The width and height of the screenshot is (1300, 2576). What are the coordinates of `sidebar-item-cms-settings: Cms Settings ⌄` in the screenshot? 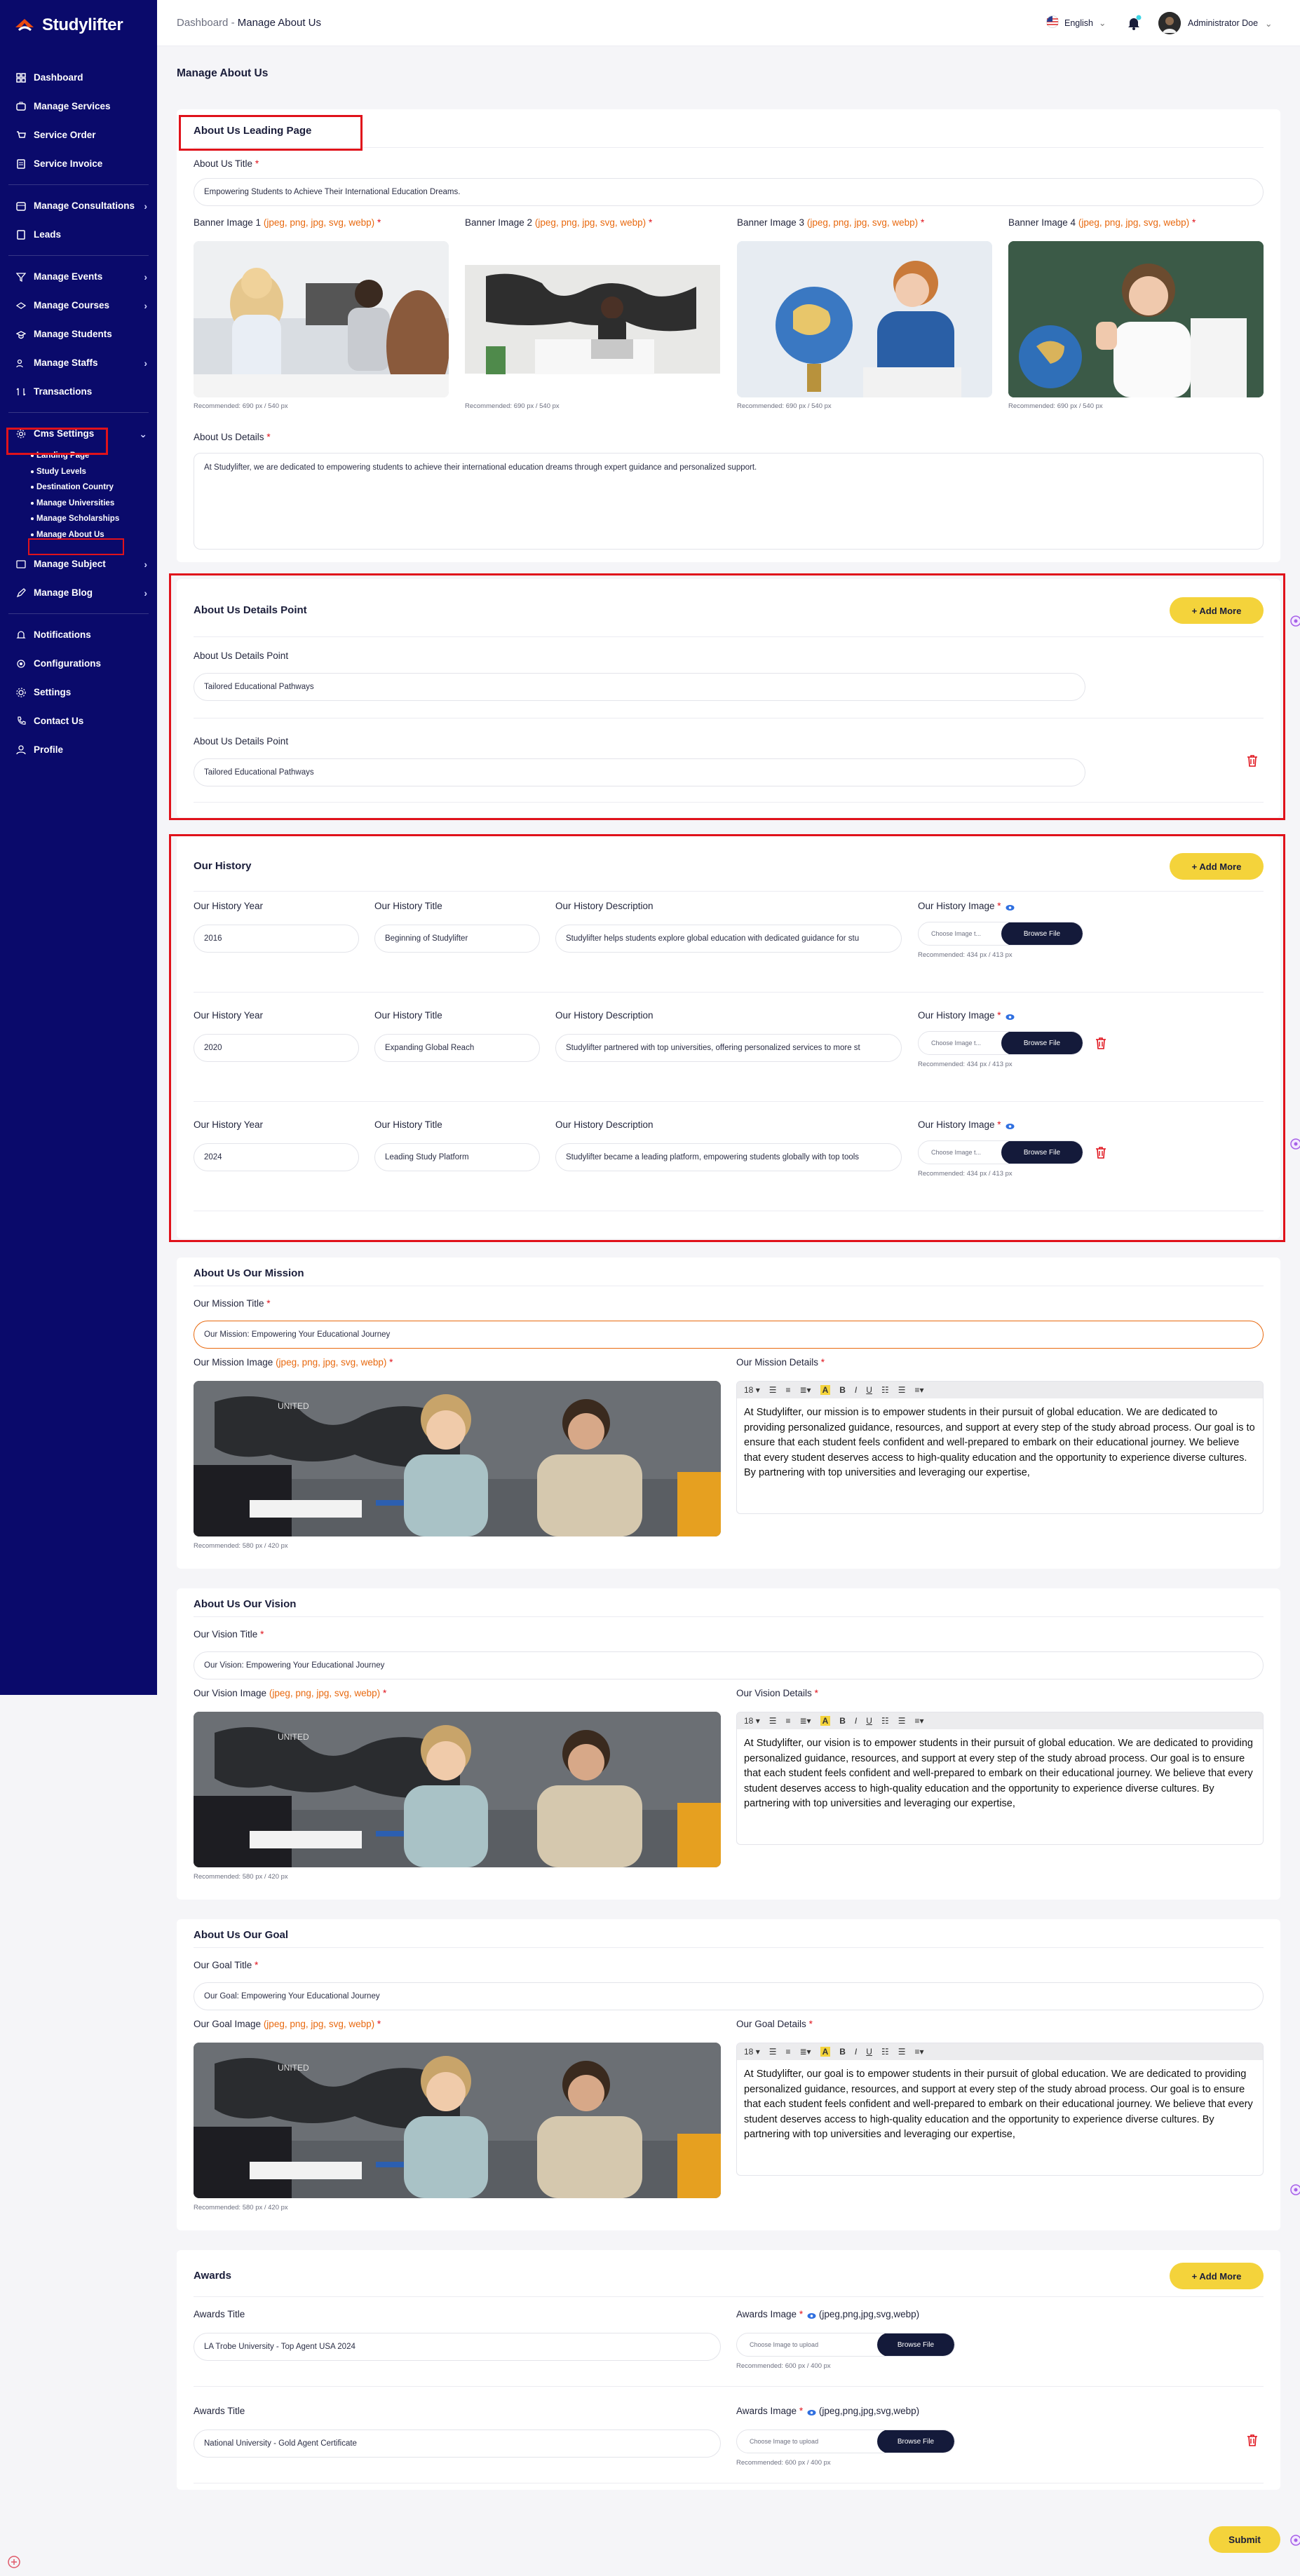 It's located at (78, 434).